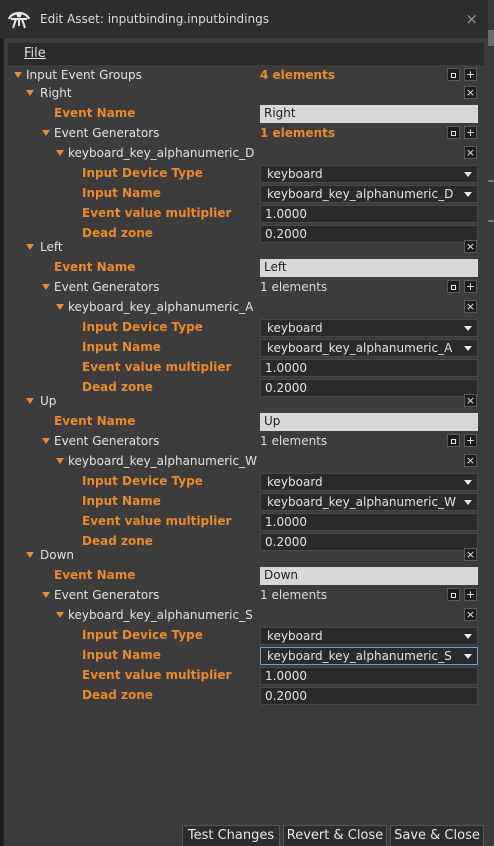  What do you see at coordinates (369, 194) in the screenshot?
I see `input-name-select: keyboard_key_alphanumeric_D` at bounding box center [369, 194].